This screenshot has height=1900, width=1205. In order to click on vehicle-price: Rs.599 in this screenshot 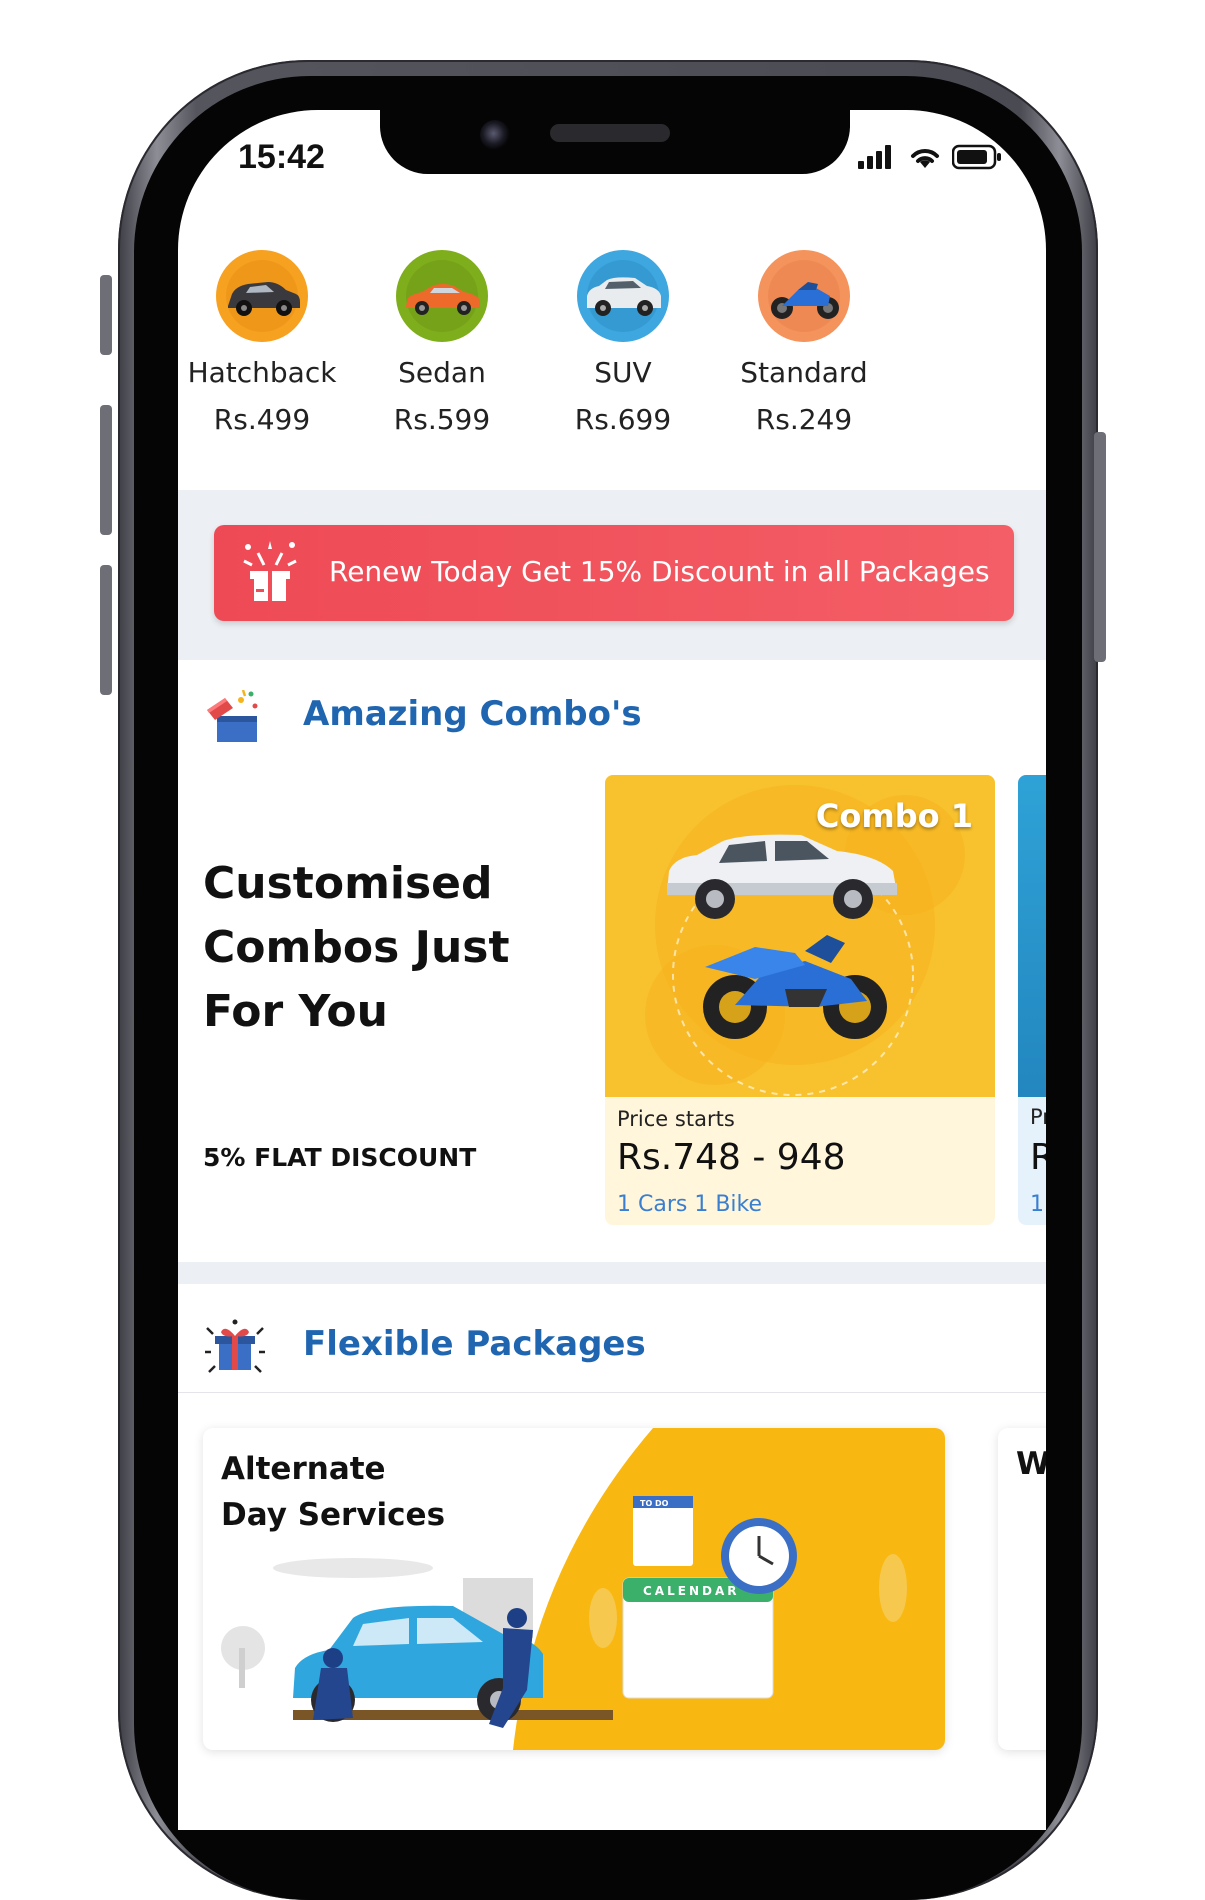, I will do `click(442, 419)`.